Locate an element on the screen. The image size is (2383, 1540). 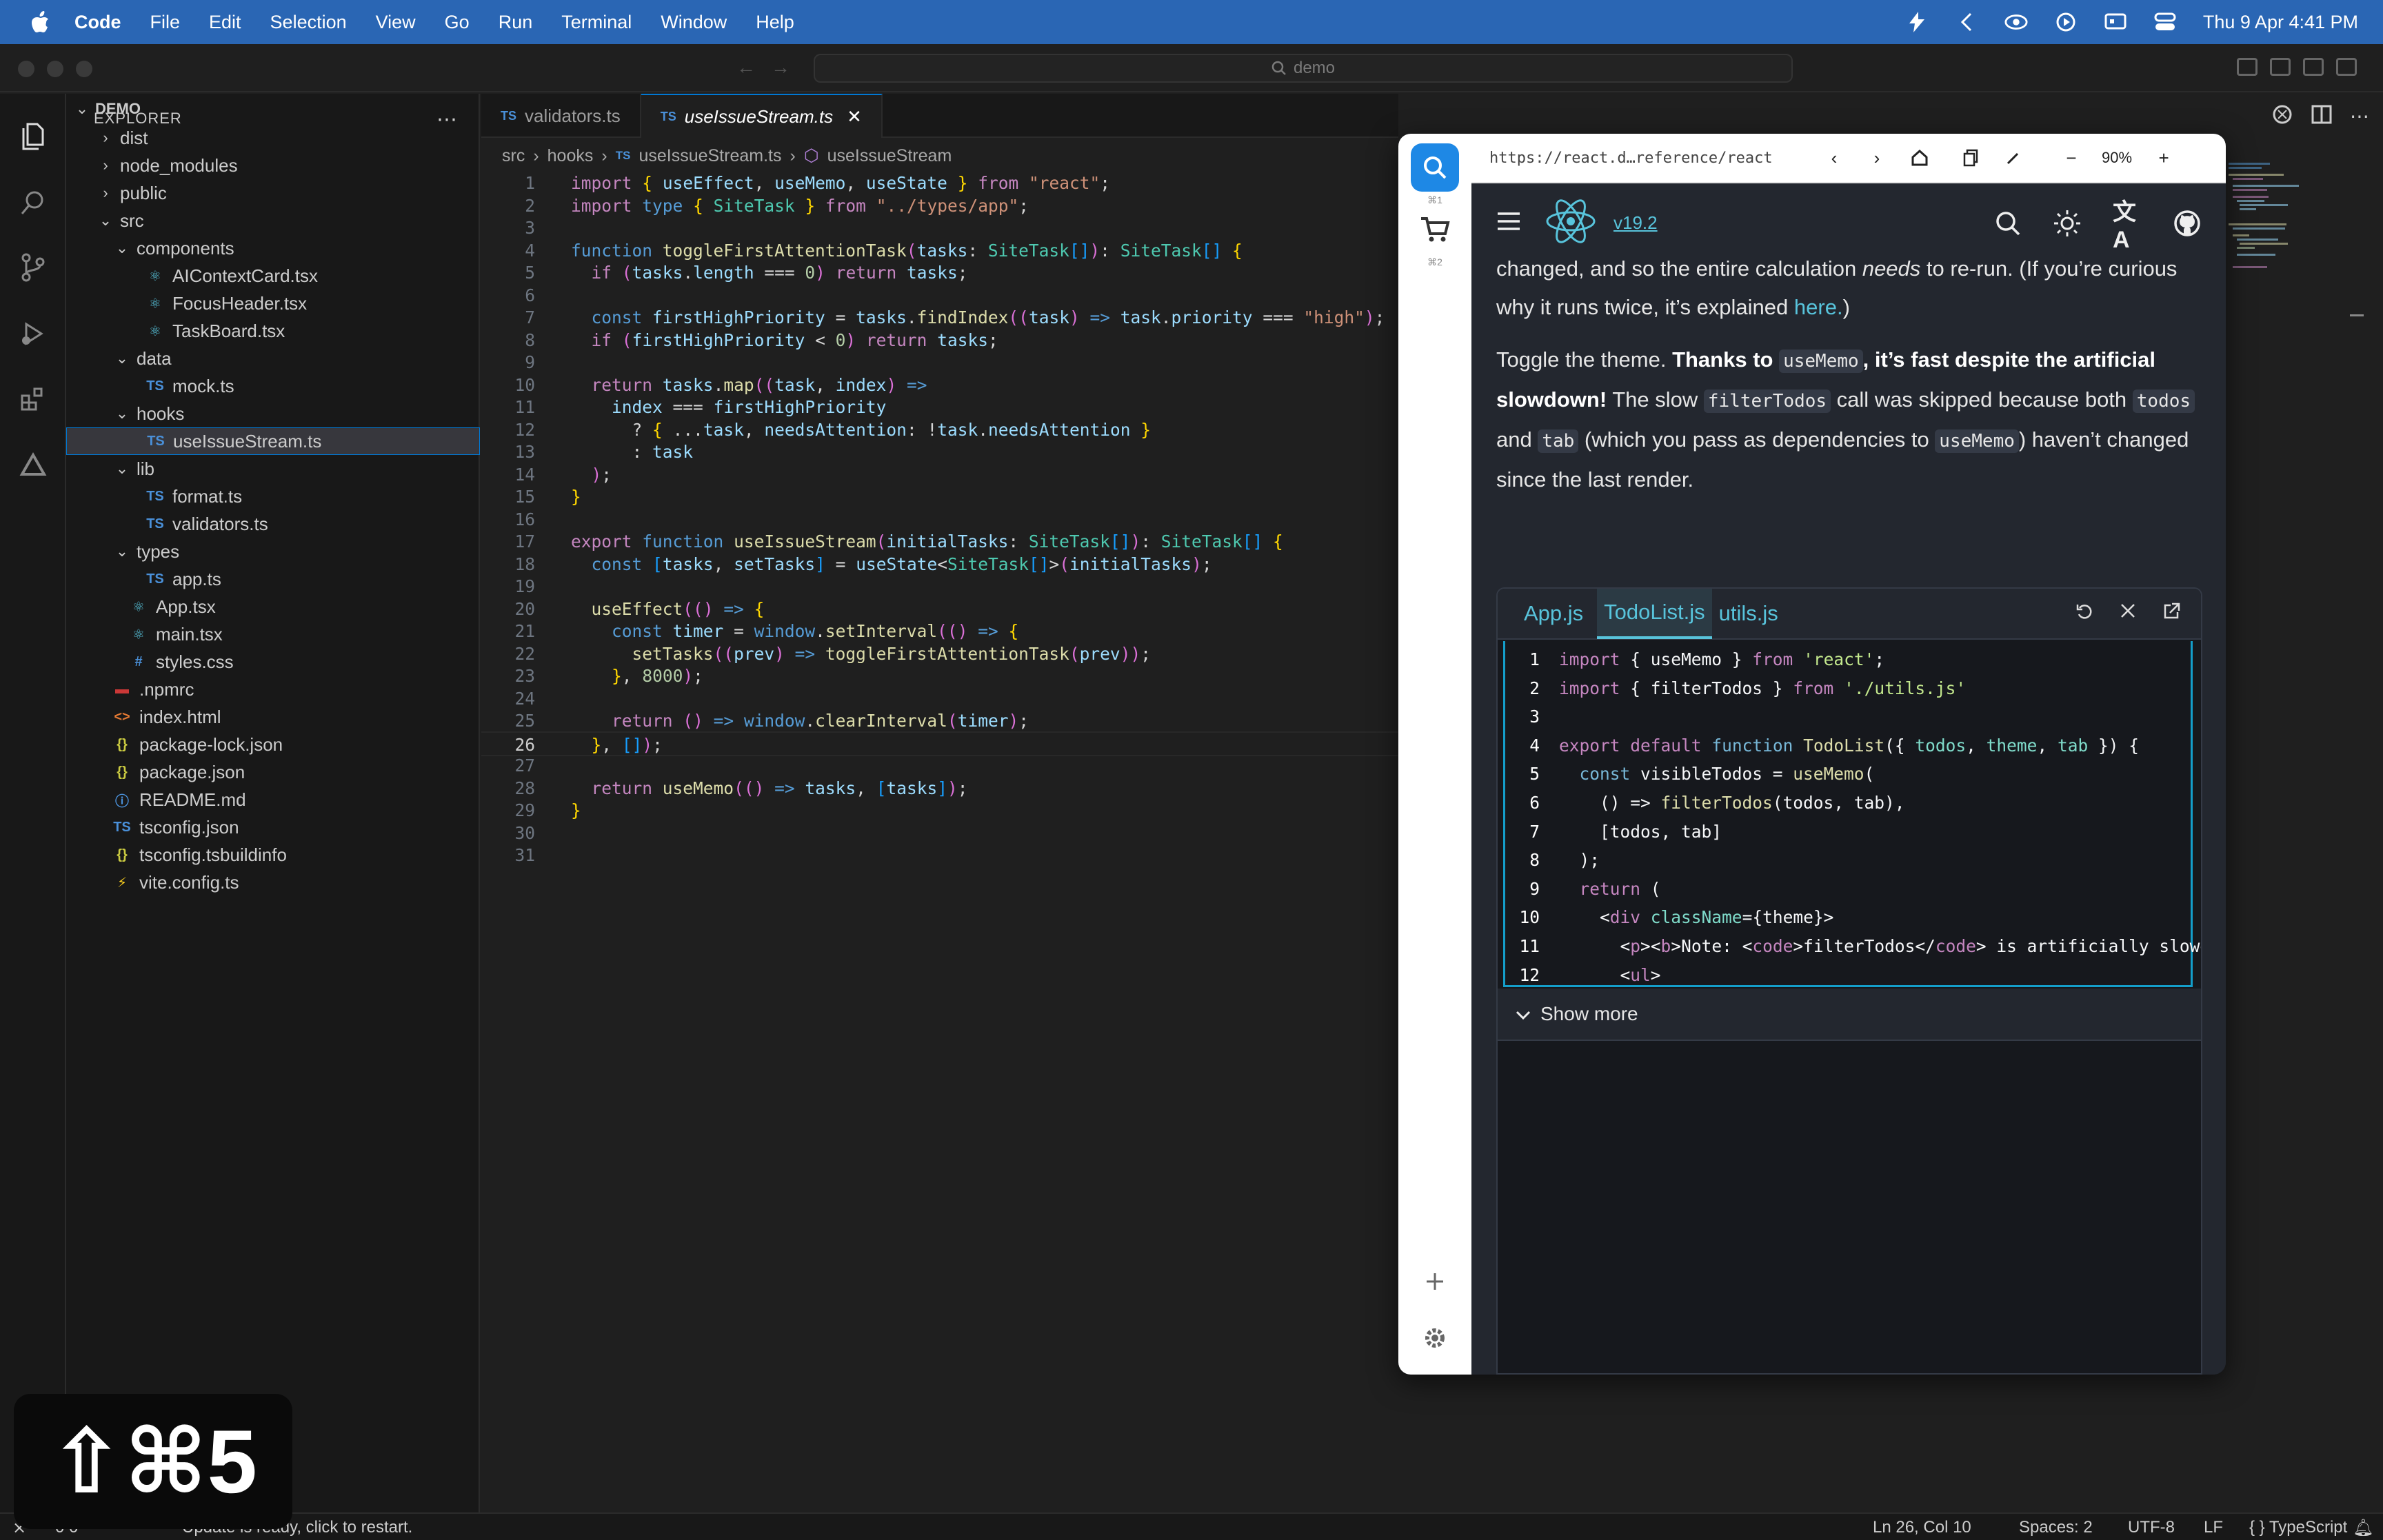
tree-folder: ⌄ components is located at coordinates (273, 248).